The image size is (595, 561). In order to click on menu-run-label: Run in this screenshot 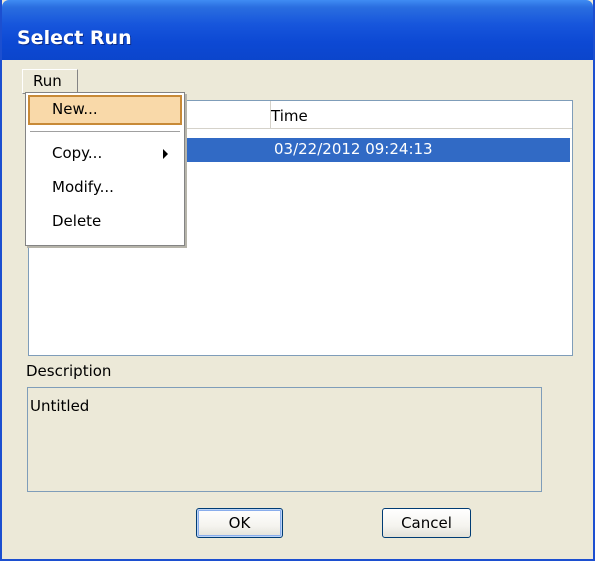, I will do `click(47, 81)`.